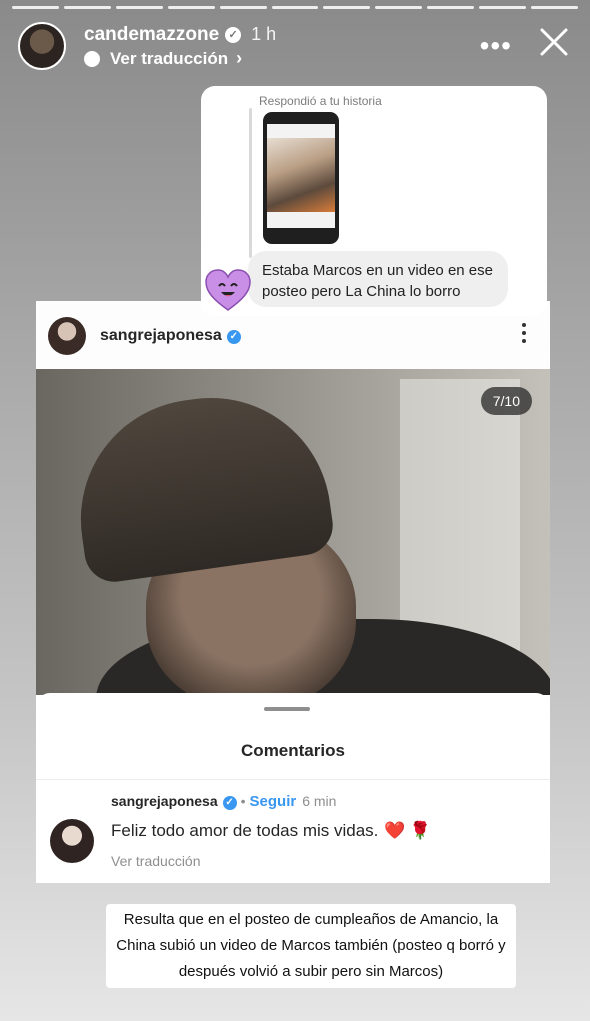  I want to click on chevron-right-icon: ›, so click(239, 58).